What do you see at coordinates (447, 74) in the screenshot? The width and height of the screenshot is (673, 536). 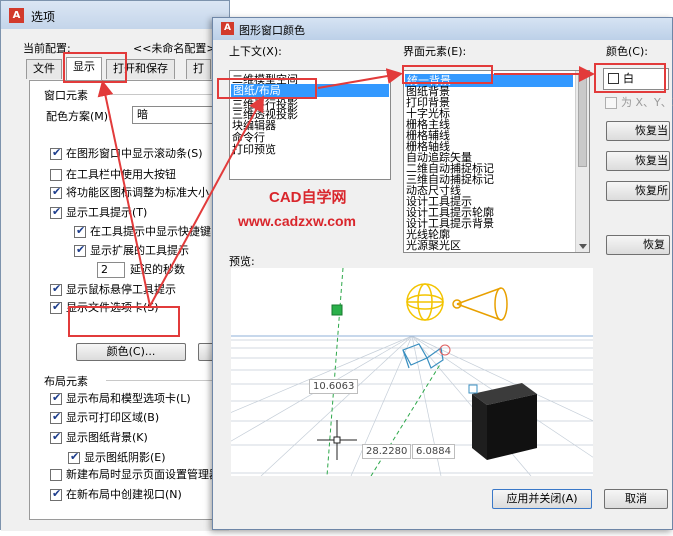 I see `highlight-uniform-background` at bounding box center [447, 74].